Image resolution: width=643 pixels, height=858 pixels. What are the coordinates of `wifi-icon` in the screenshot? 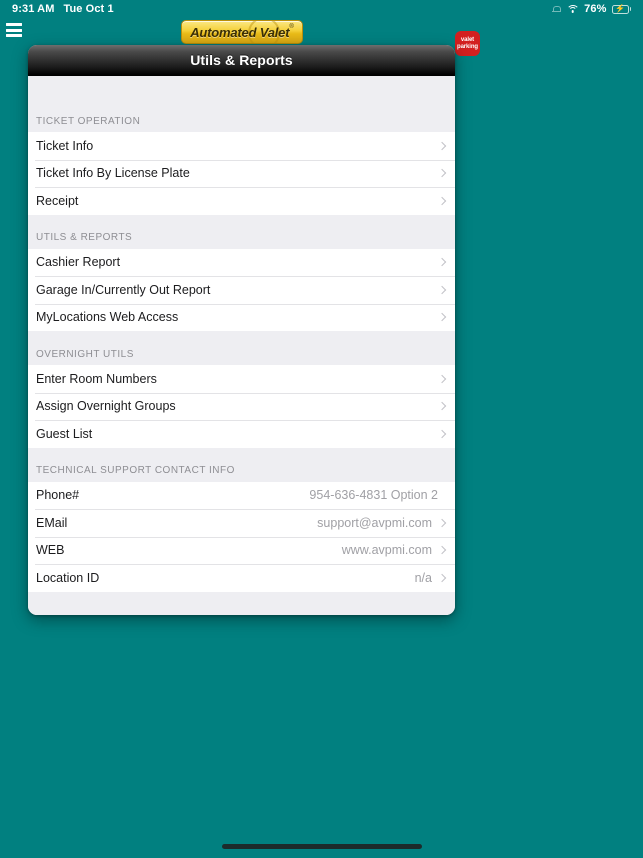 It's located at (573, 9).